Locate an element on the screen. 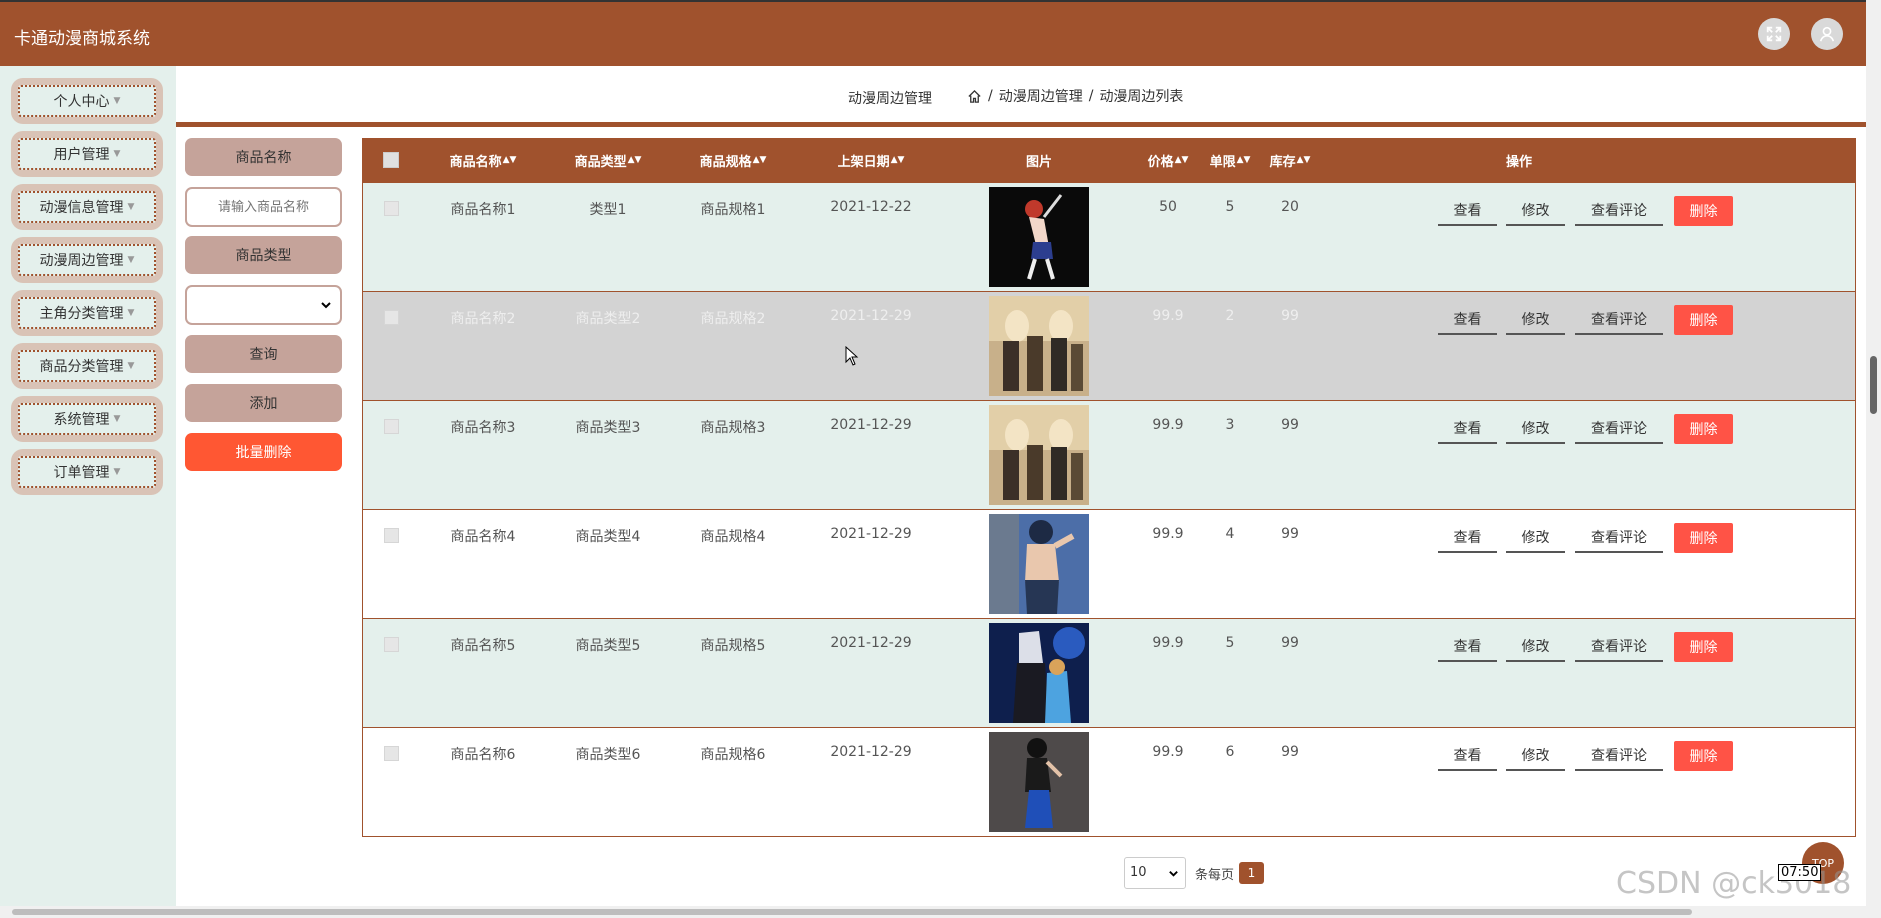  horizontal-scrollbar is located at coordinates (933, 912).